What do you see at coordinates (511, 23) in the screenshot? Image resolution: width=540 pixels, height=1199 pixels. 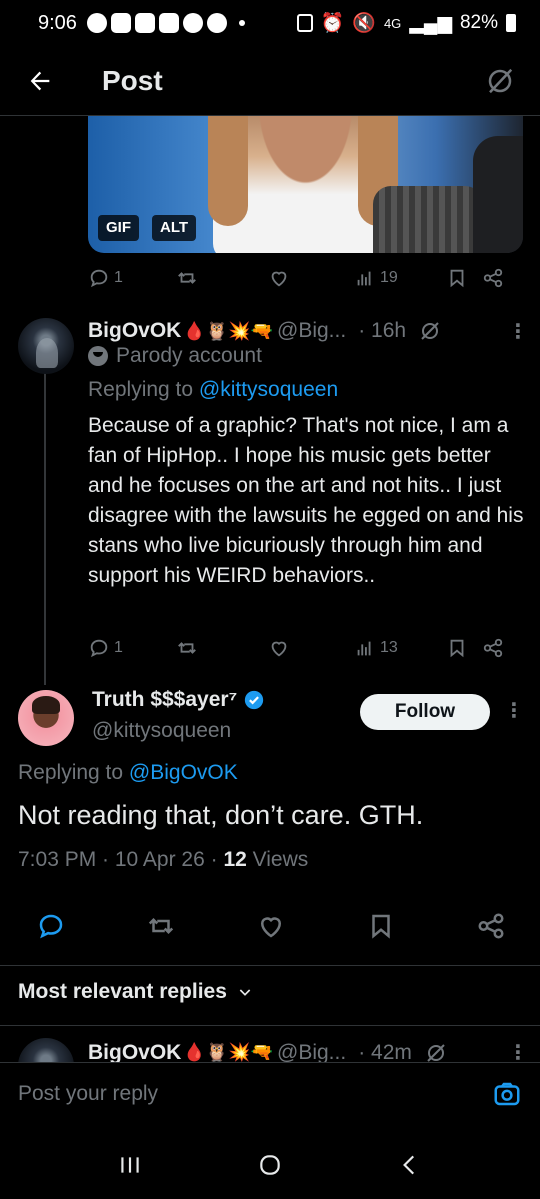 I see `battery-icon` at bounding box center [511, 23].